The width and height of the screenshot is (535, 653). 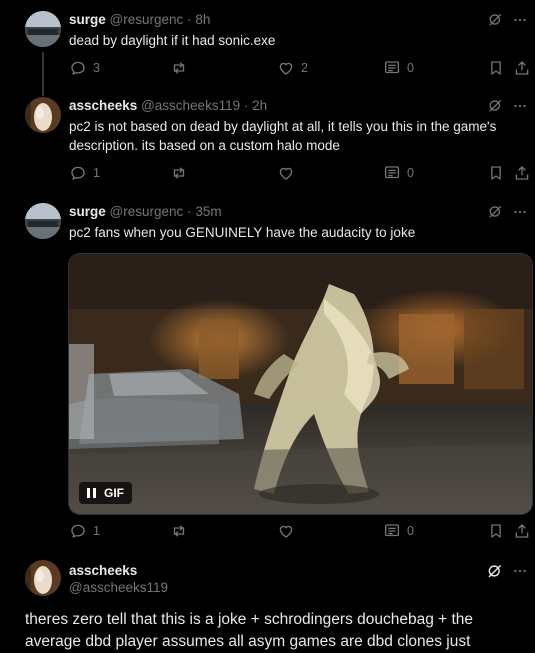 I want to click on tweet-text: dead by daylight if it had sonic.exe, so click(x=172, y=40).